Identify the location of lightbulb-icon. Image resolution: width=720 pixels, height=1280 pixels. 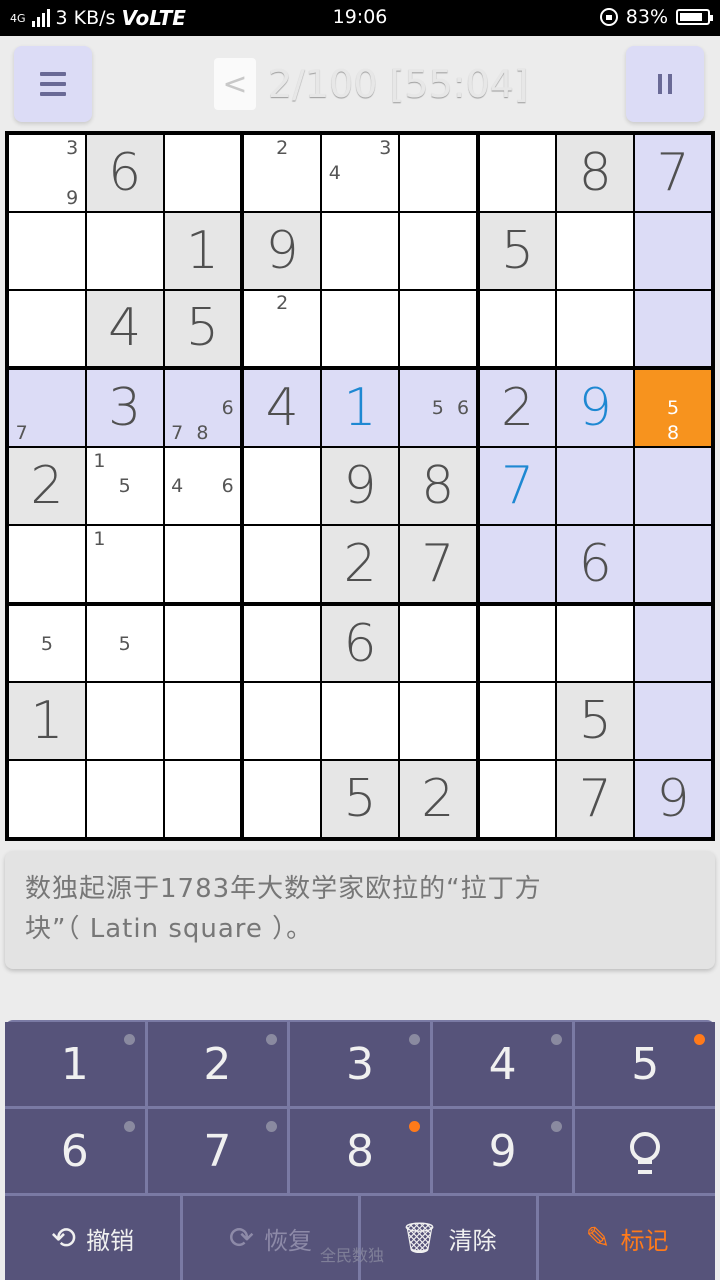
(645, 1153).